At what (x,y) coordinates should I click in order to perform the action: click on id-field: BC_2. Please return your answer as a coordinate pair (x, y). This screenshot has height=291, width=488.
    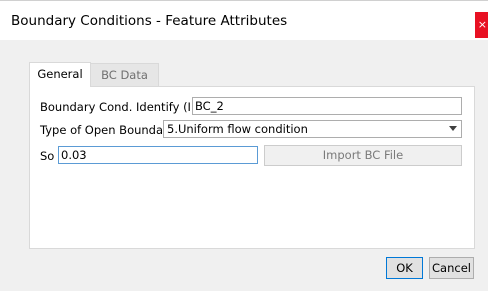
    Looking at the image, I should click on (327, 106).